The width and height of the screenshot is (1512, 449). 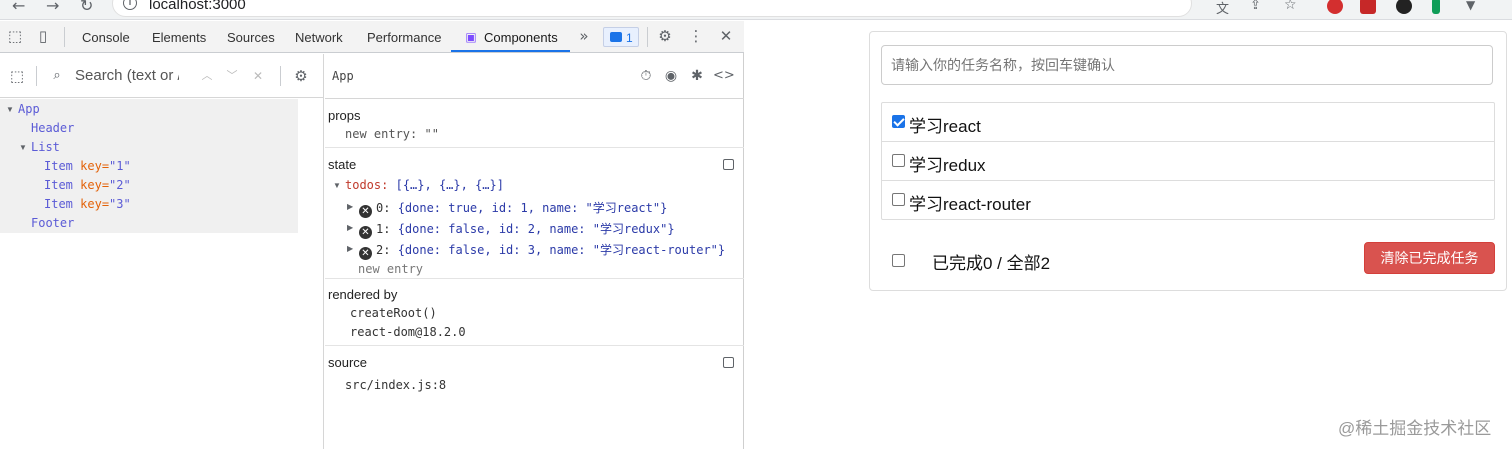 I want to click on active-tab-indicator, so click(x=510, y=51).